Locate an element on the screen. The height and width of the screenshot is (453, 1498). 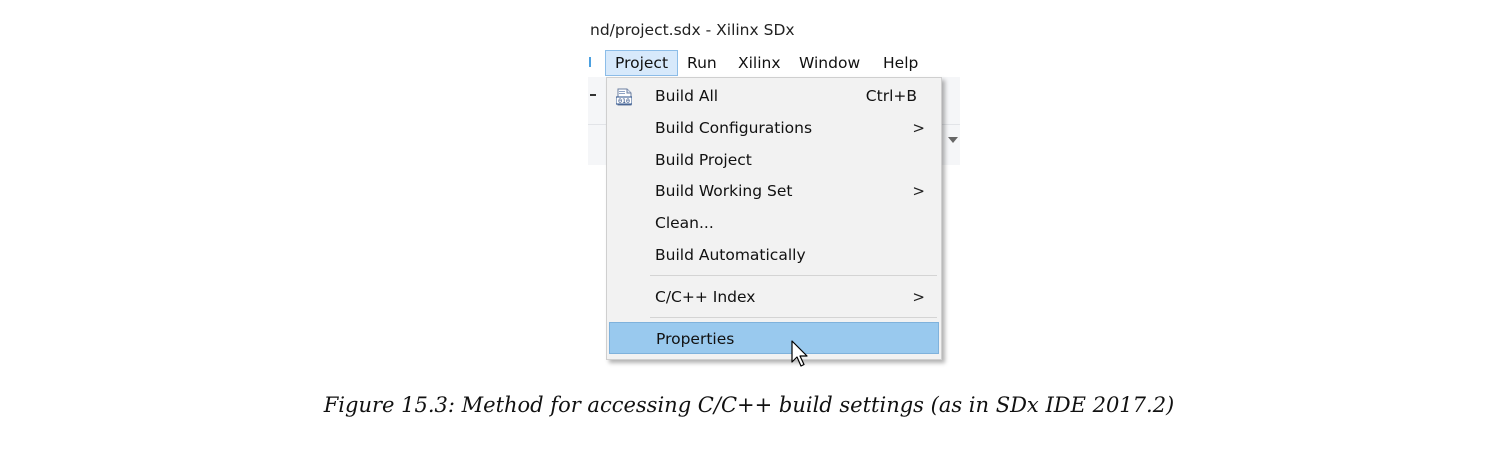
menu-run: Run is located at coordinates (702, 63).